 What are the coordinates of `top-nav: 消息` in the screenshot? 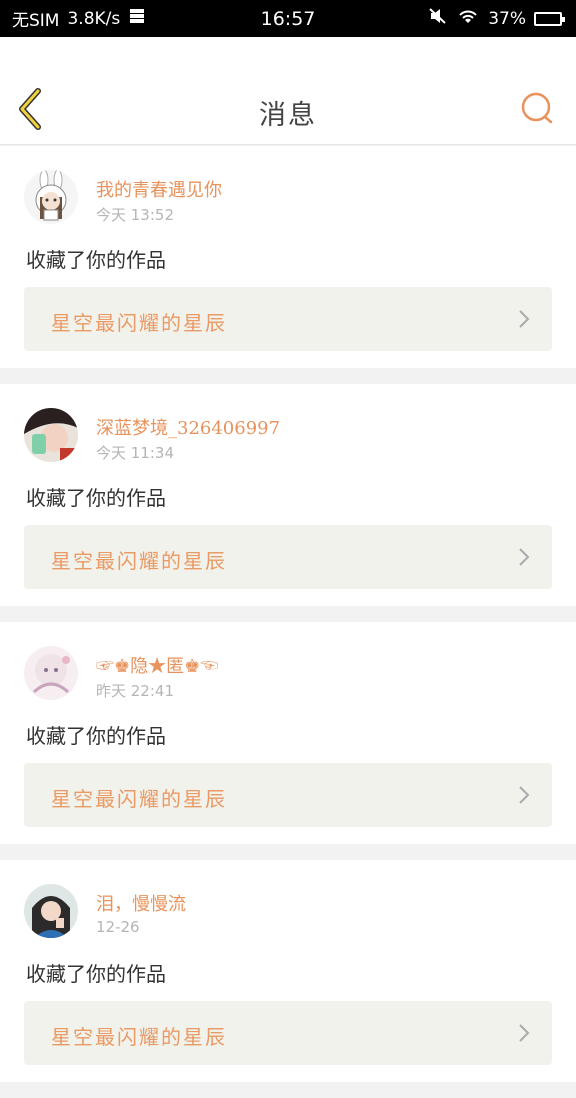 It's located at (288, 91).